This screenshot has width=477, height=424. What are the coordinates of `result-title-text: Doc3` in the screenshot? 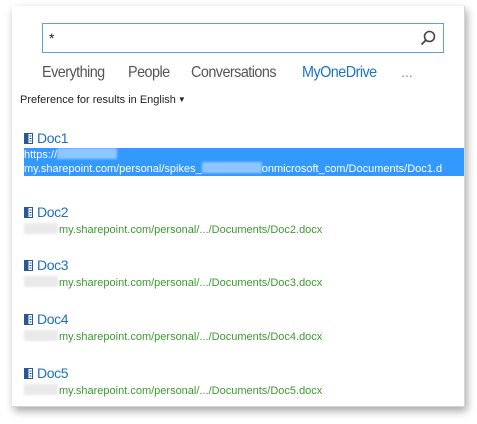 It's located at (53, 265).